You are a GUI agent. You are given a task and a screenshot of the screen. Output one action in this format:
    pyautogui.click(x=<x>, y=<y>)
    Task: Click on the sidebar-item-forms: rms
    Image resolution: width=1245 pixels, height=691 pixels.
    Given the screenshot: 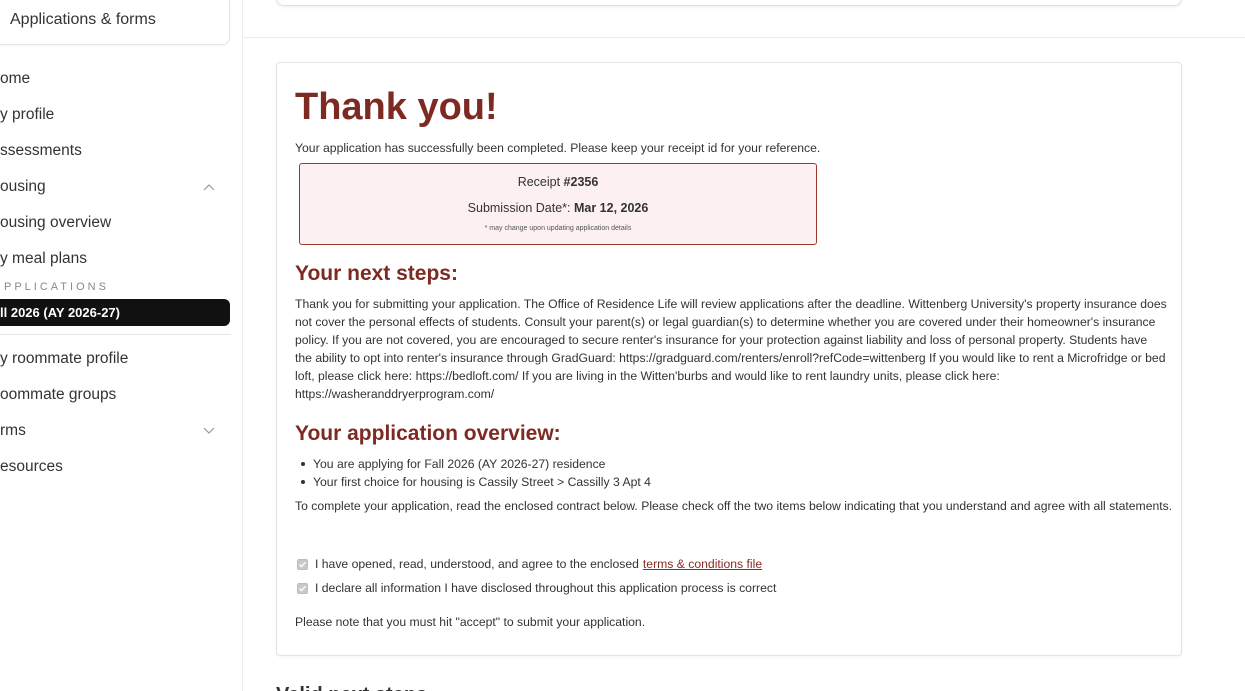 What is the action you would take?
    pyautogui.click(x=116, y=431)
    